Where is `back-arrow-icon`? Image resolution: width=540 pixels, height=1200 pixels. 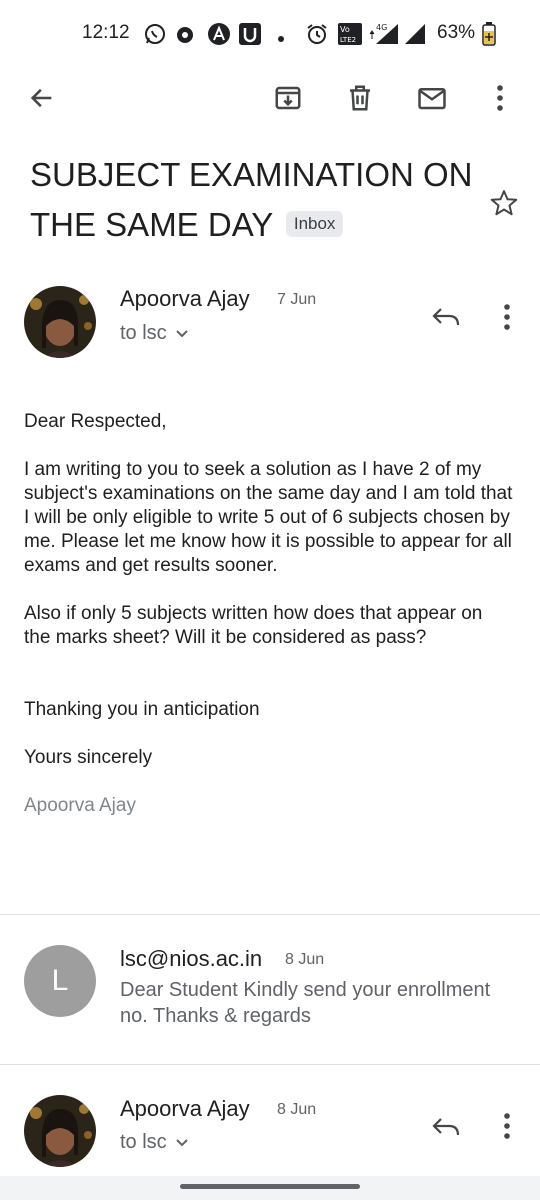 back-arrow-icon is located at coordinates (41, 98).